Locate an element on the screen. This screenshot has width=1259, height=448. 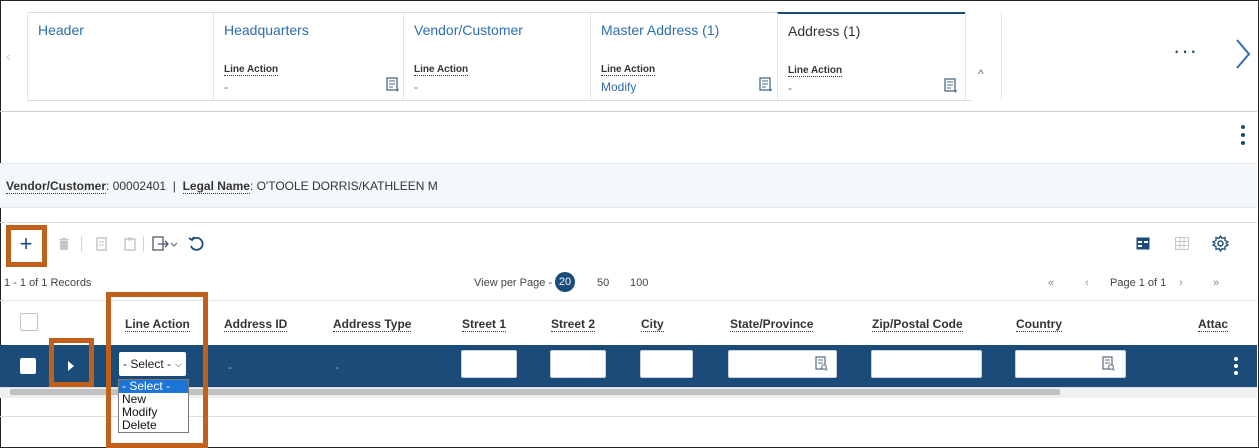
divider is located at coordinates (628, 111).